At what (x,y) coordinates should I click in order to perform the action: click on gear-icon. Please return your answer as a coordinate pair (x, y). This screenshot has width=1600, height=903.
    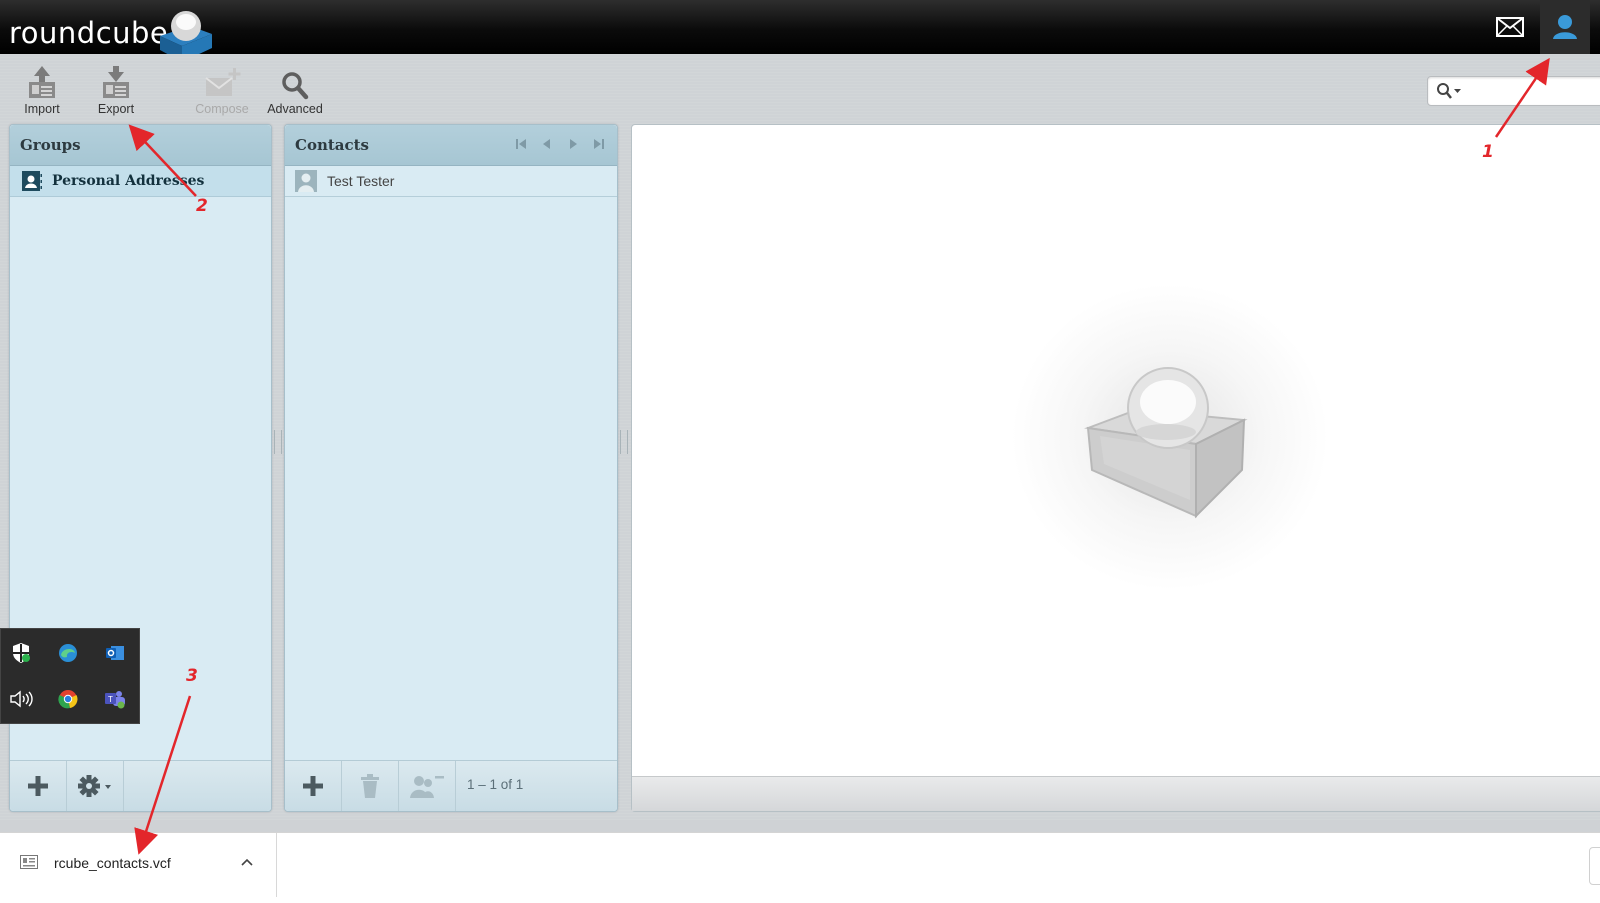
    Looking at the image, I should click on (94, 786).